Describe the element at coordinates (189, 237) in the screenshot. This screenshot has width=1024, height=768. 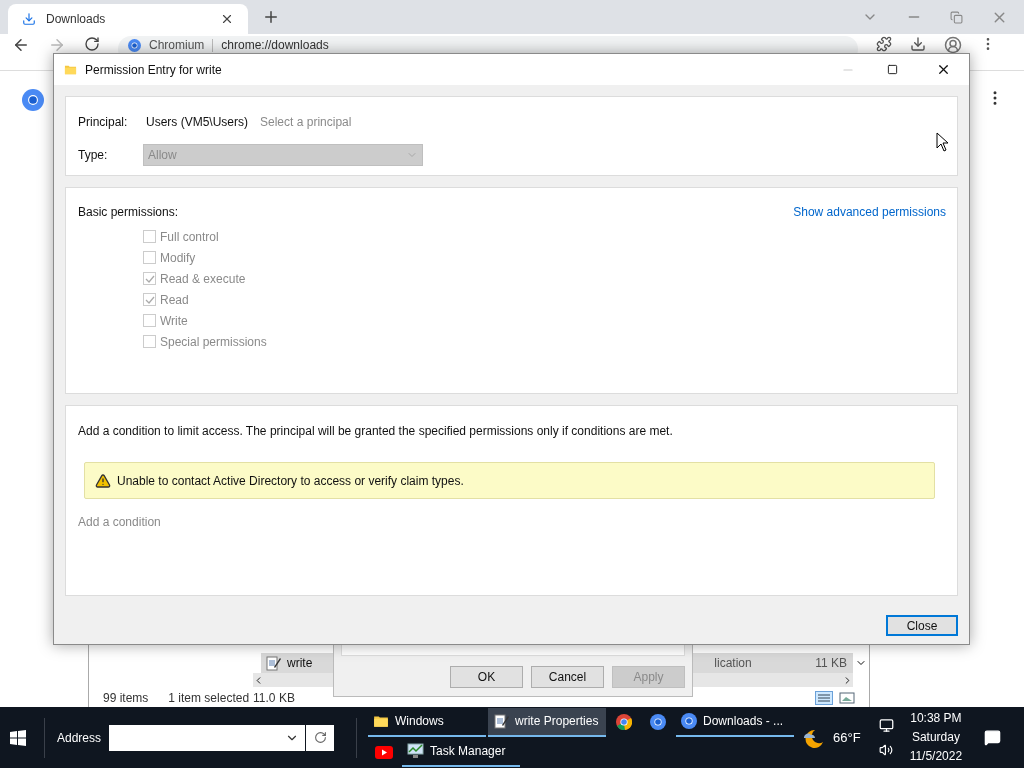
I see `checkbox-label: Full control` at that location.